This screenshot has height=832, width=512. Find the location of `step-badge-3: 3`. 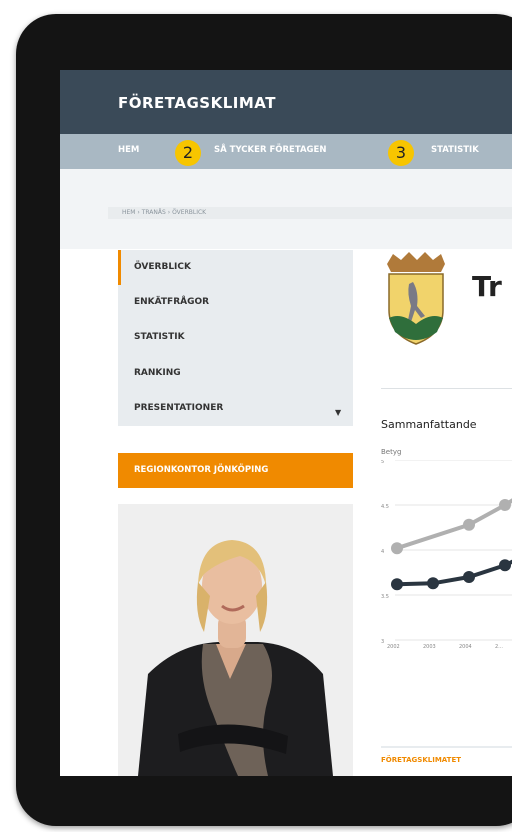

step-badge-3: 3 is located at coordinates (401, 153).